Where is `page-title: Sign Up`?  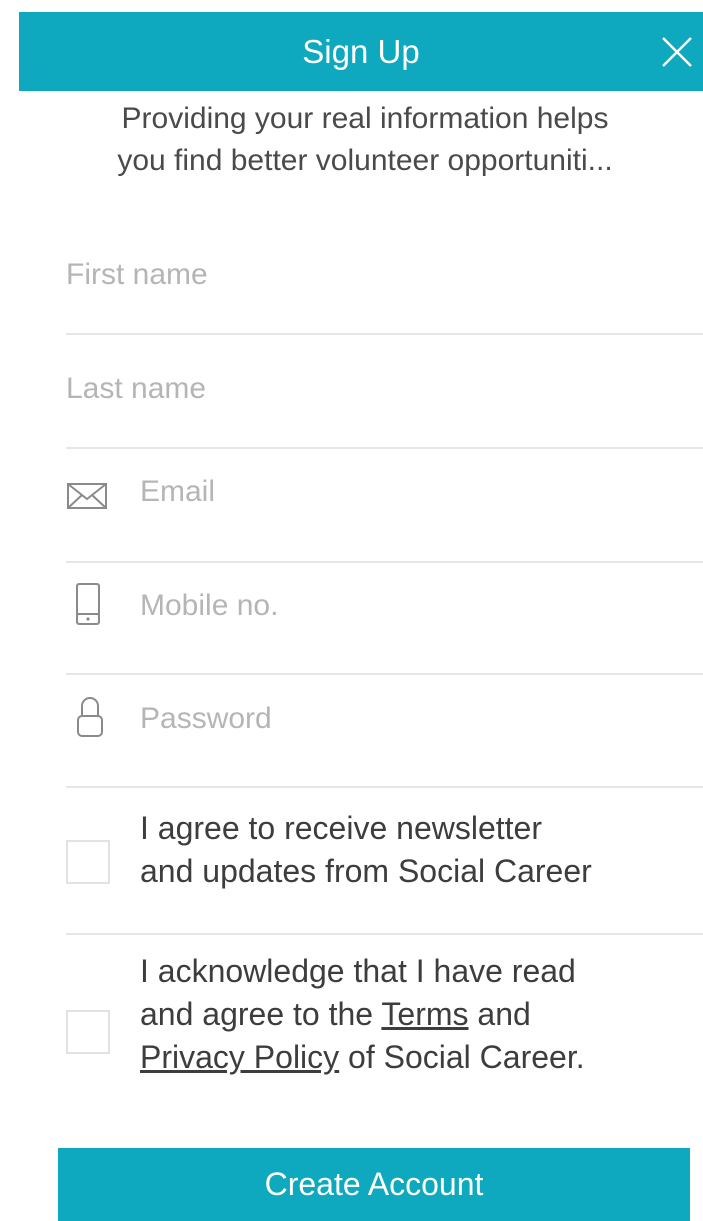
page-title: Sign Up is located at coordinates (361, 51).